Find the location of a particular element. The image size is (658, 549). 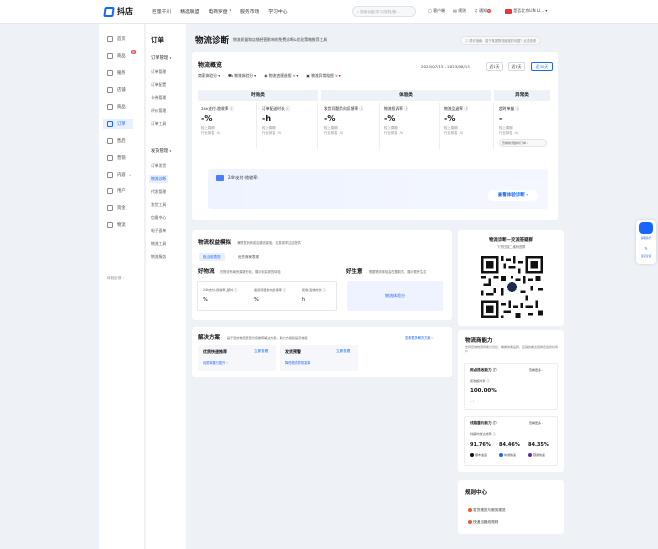

col-value: % is located at coordinates (205, 300).